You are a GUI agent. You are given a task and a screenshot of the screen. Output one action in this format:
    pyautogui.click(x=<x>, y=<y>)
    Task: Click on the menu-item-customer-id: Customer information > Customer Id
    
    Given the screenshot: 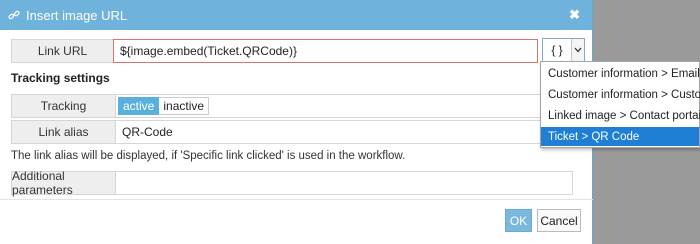 What is the action you would take?
    pyautogui.click(x=620, y=94)
    